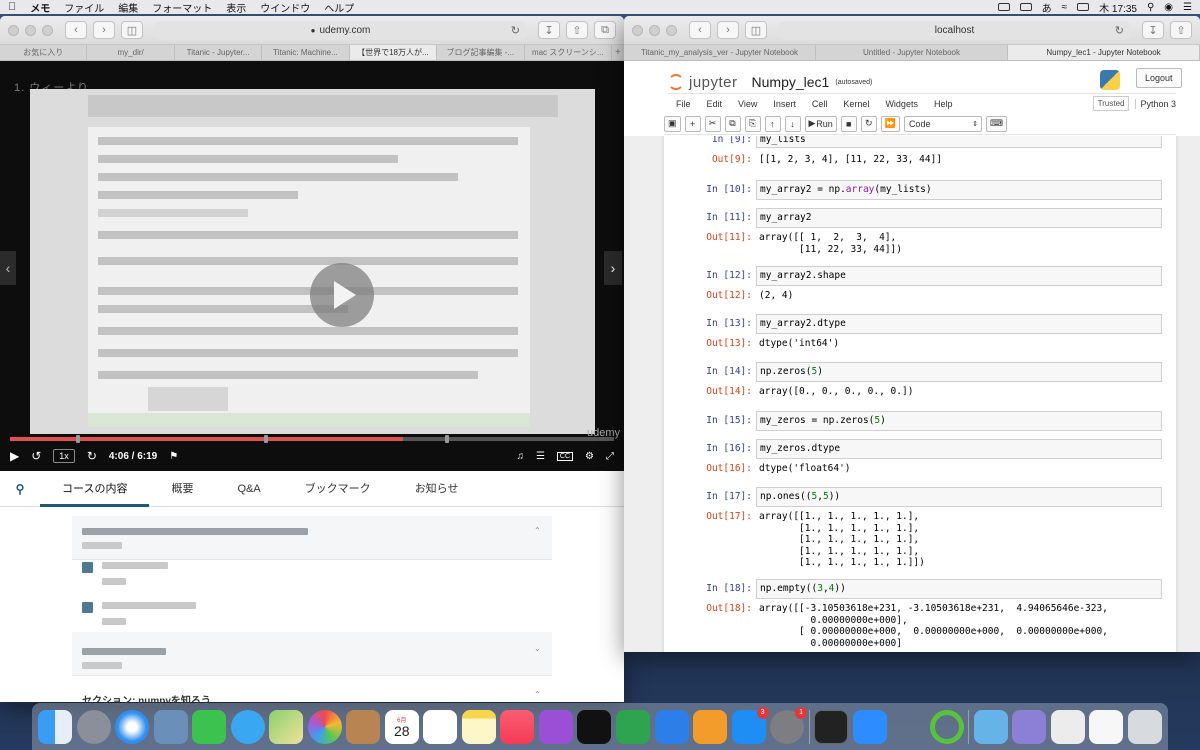  Describe the element at coordinates (312, 654) in the screenshot. I see `section-header: ⌄` at that location.